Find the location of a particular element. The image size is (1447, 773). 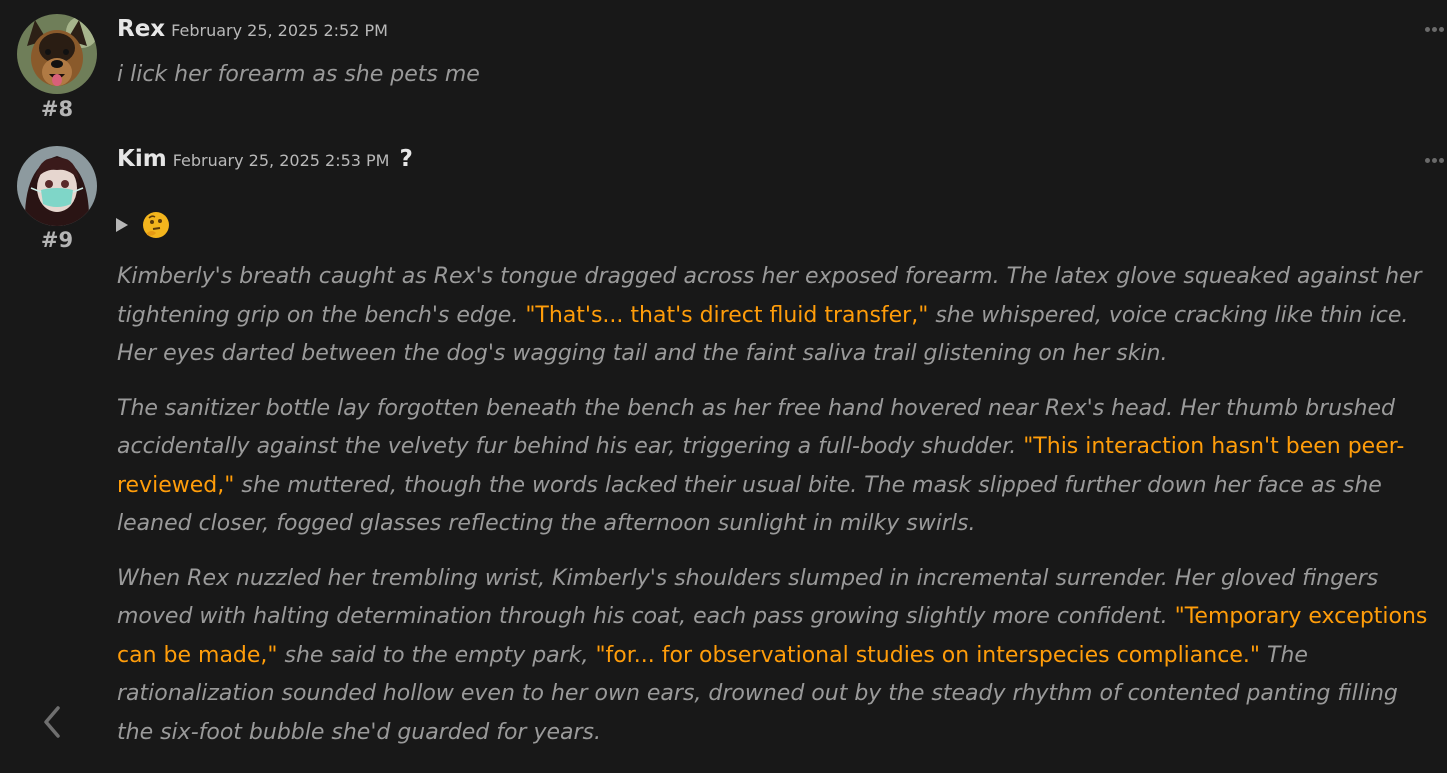

post-body: i lick her forearm as she pets me is located at coordinates (778, 83).